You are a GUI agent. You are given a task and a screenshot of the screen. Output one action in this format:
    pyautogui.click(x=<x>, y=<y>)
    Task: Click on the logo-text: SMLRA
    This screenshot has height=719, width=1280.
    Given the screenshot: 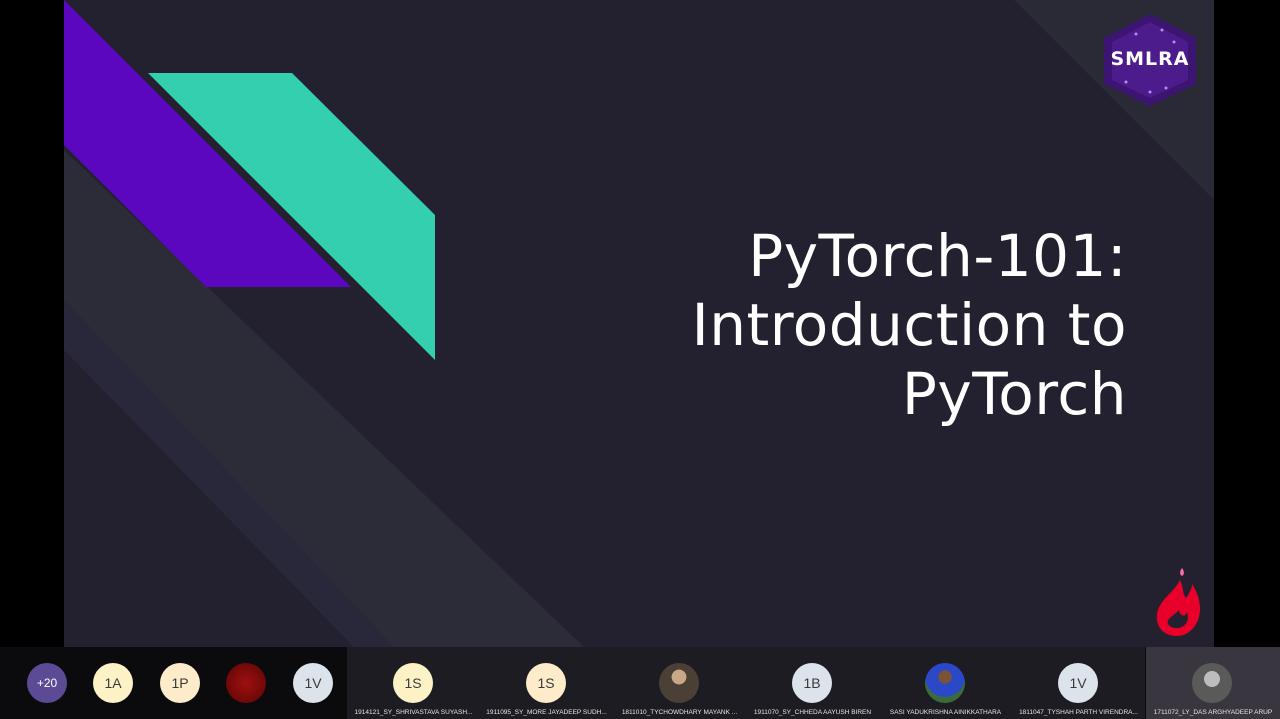 What is the action you would take?
    pyautogui.click(x=1150, y=59)
    